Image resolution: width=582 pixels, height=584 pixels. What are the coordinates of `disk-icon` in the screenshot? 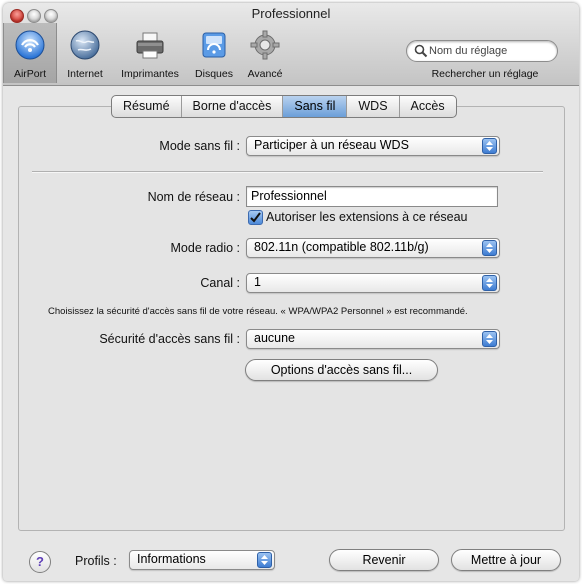 It's located at (214, 45).